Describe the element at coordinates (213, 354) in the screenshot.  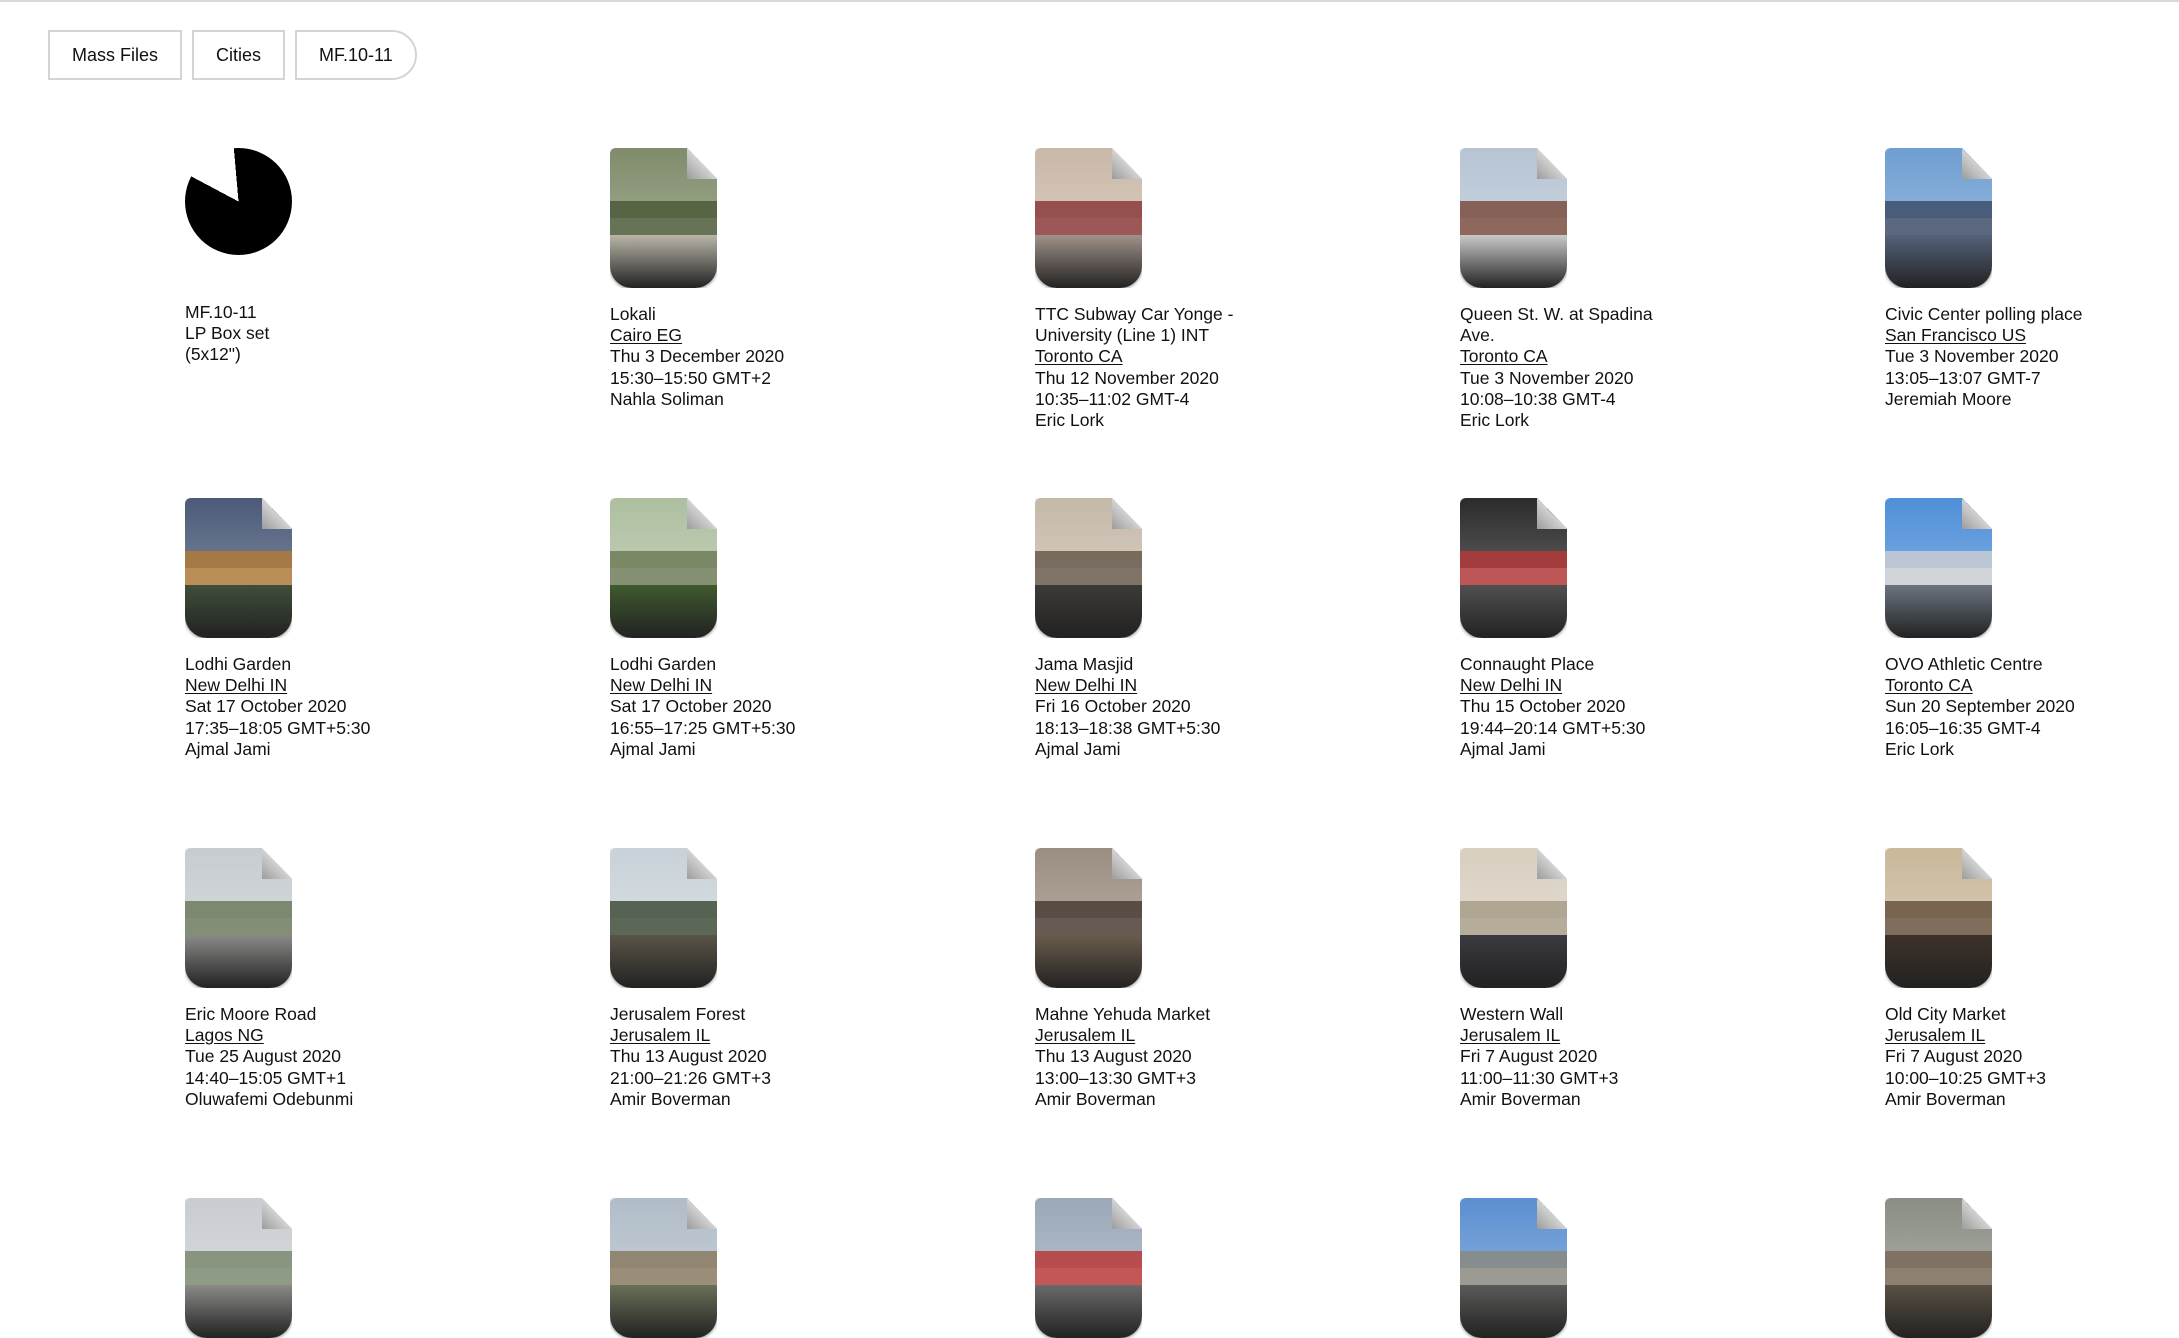
I see `item-format: (5x12")` at that location.